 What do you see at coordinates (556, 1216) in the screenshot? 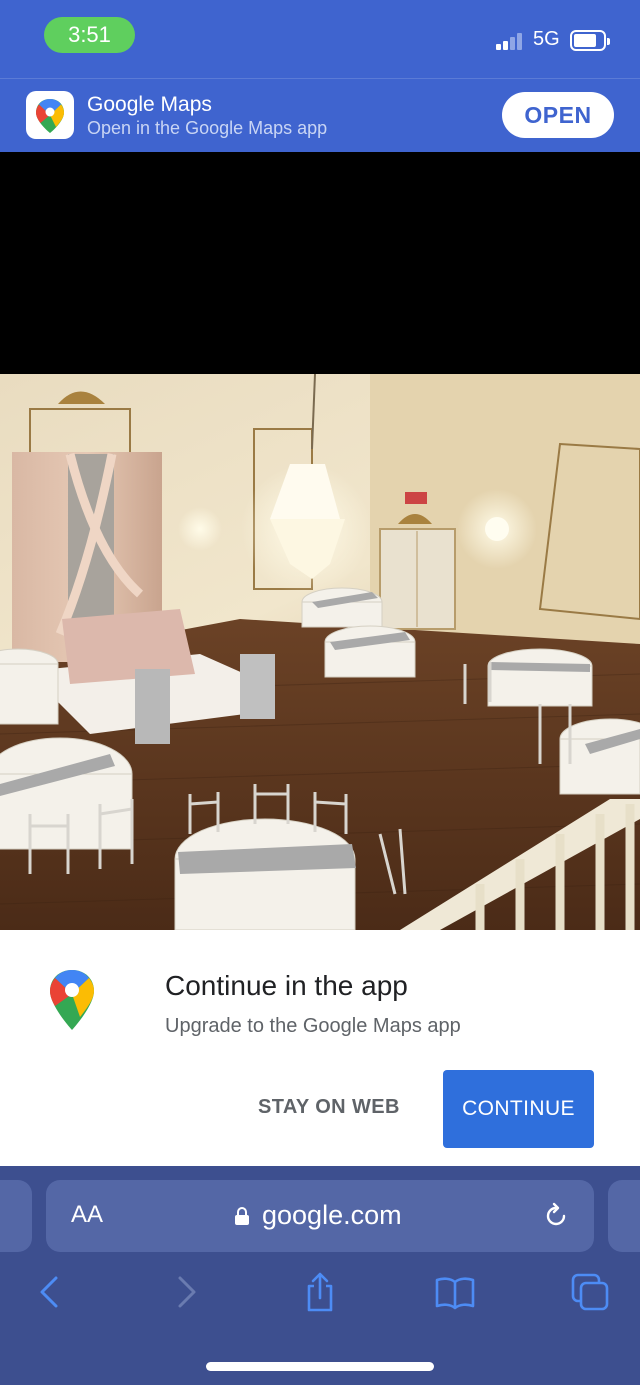
I see `reload-icon` at bounding box center [556, 1216].